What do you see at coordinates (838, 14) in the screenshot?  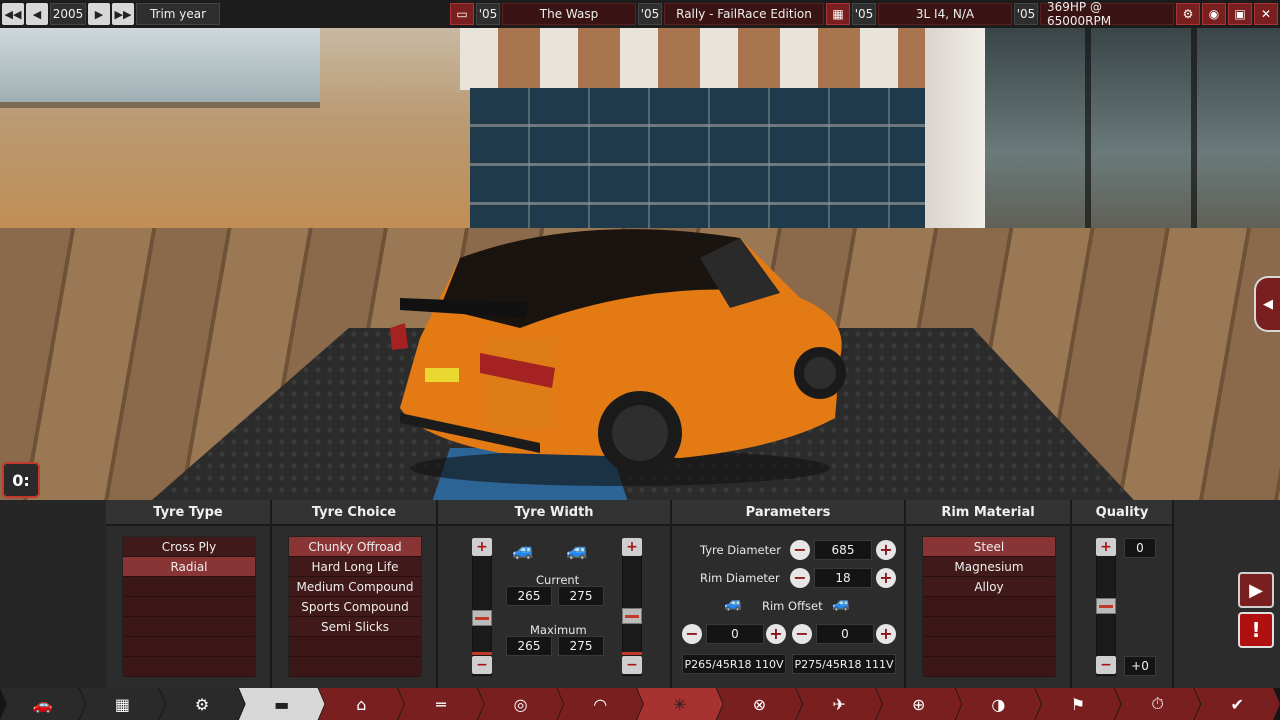 I see `engine-icon: ▦` at bounding box center [838, 14].